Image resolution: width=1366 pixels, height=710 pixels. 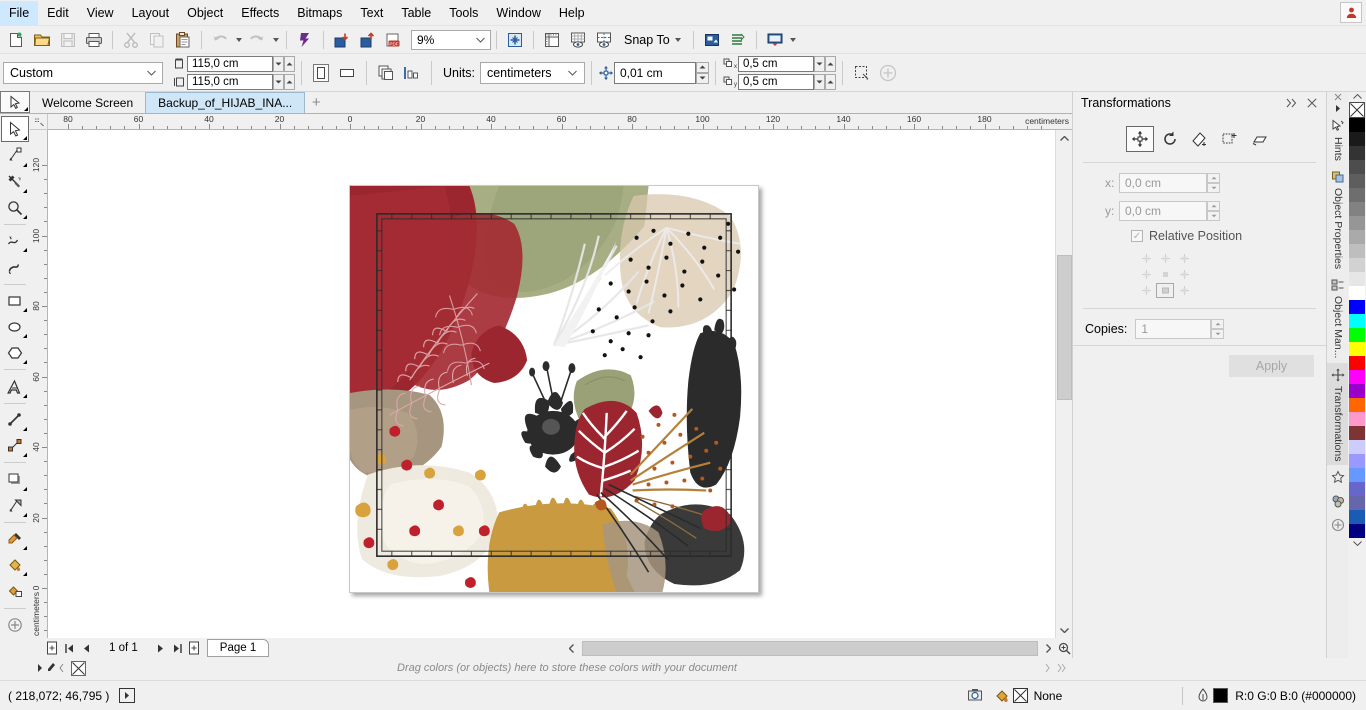 I want to click on none-color-swatch, so click(x=1357, y=110).